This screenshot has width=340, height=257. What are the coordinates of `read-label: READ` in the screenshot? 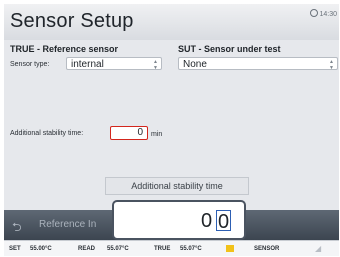 It's located at (87, 249).